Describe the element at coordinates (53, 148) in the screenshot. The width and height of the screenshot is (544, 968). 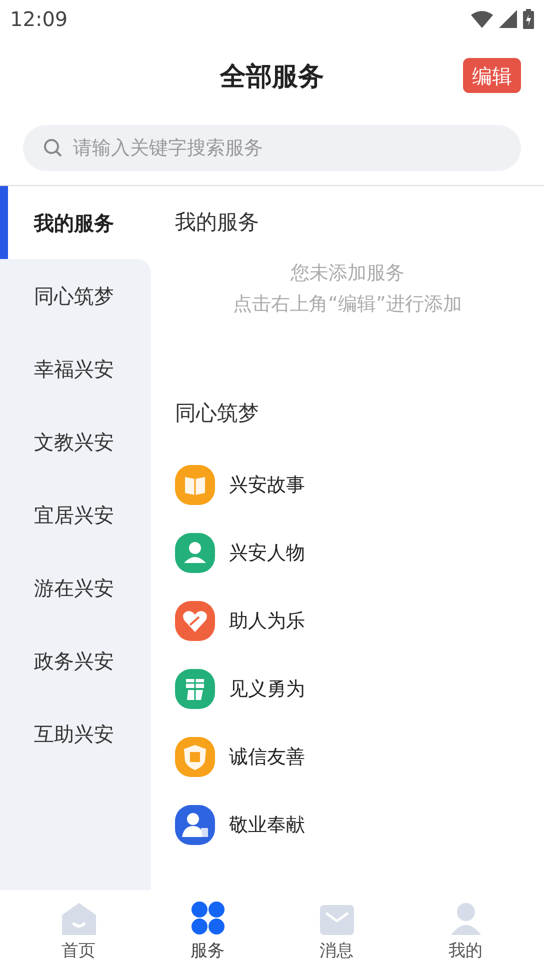
I see `search-icon` at that location.